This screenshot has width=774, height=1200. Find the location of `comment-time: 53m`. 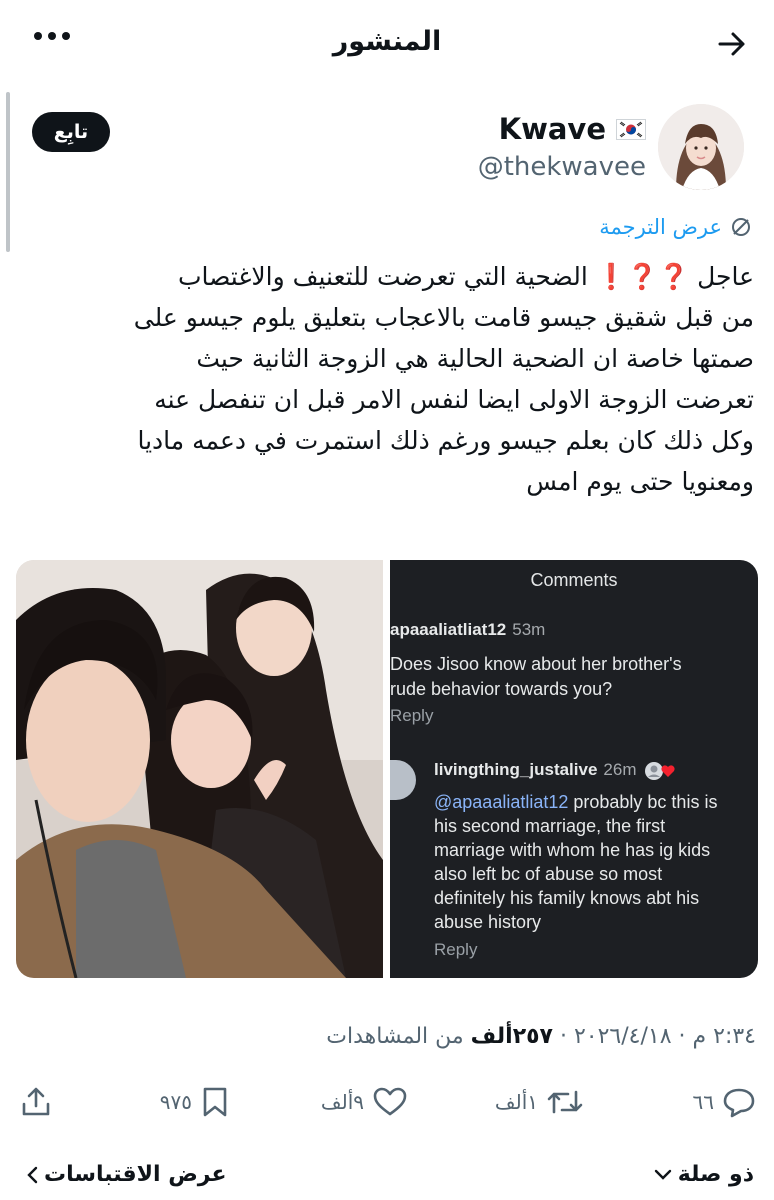

comment-time: 53m is located at coordinates (529, 629).